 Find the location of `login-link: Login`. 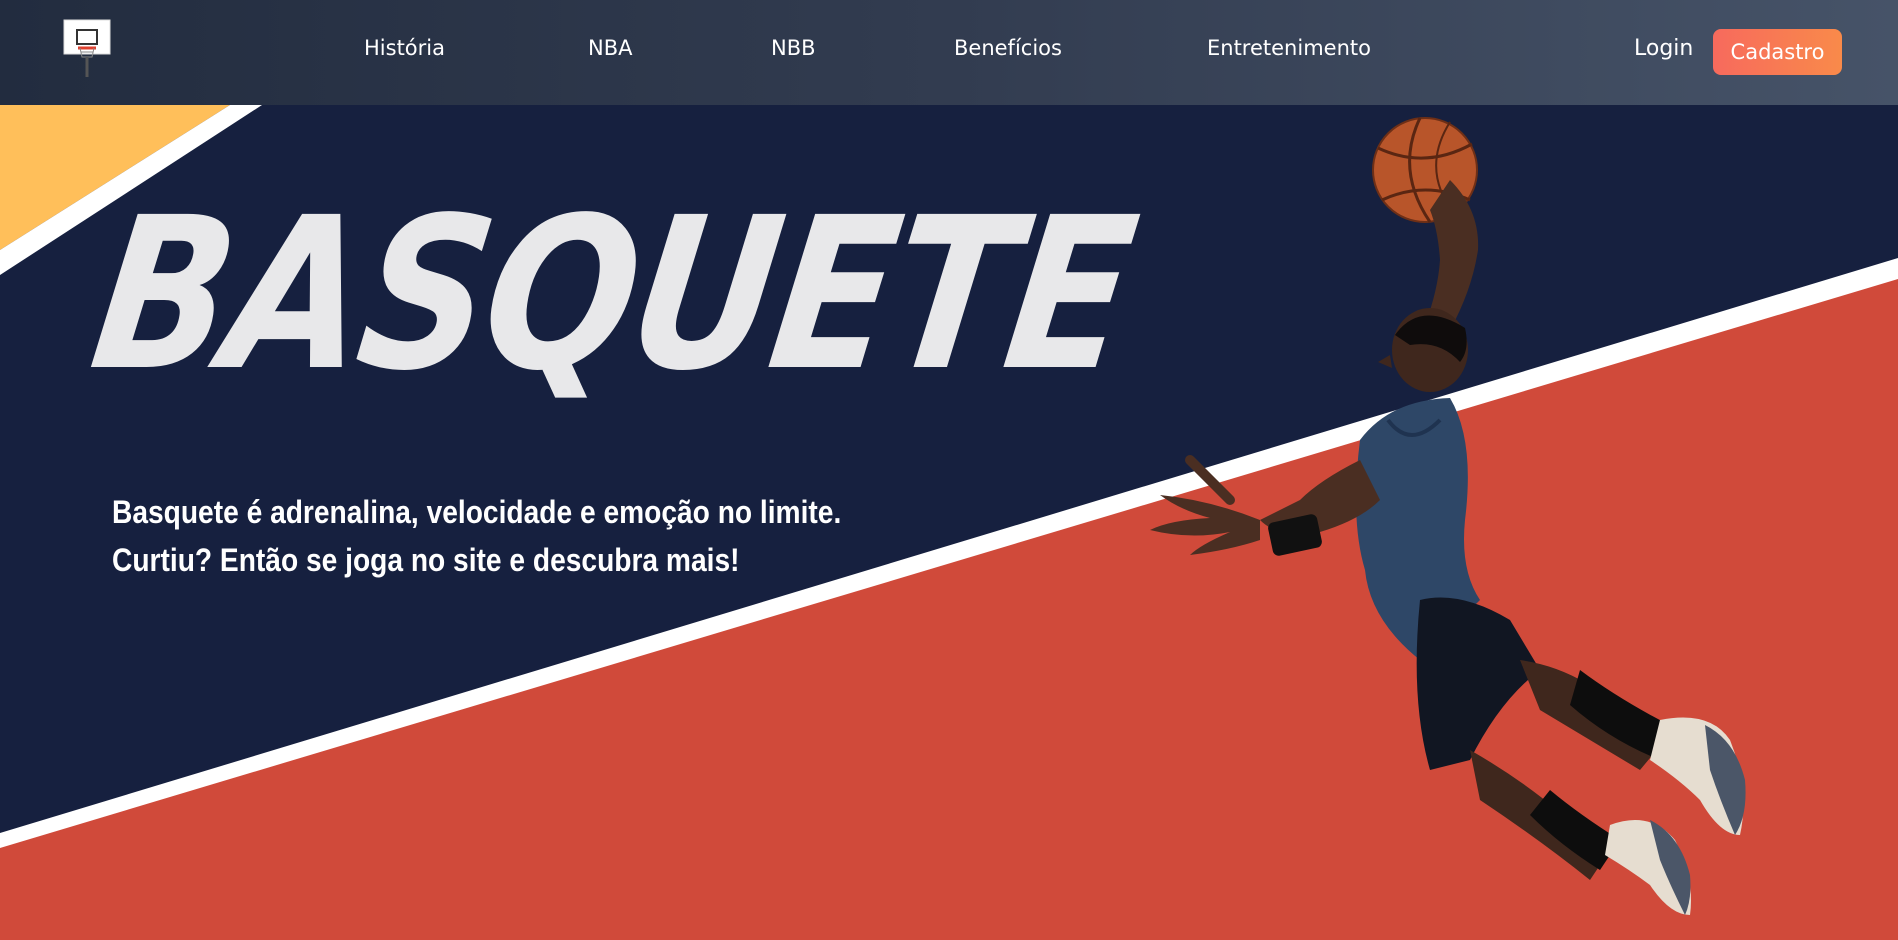

login-link: Login is located at coordinates (1663, 48).